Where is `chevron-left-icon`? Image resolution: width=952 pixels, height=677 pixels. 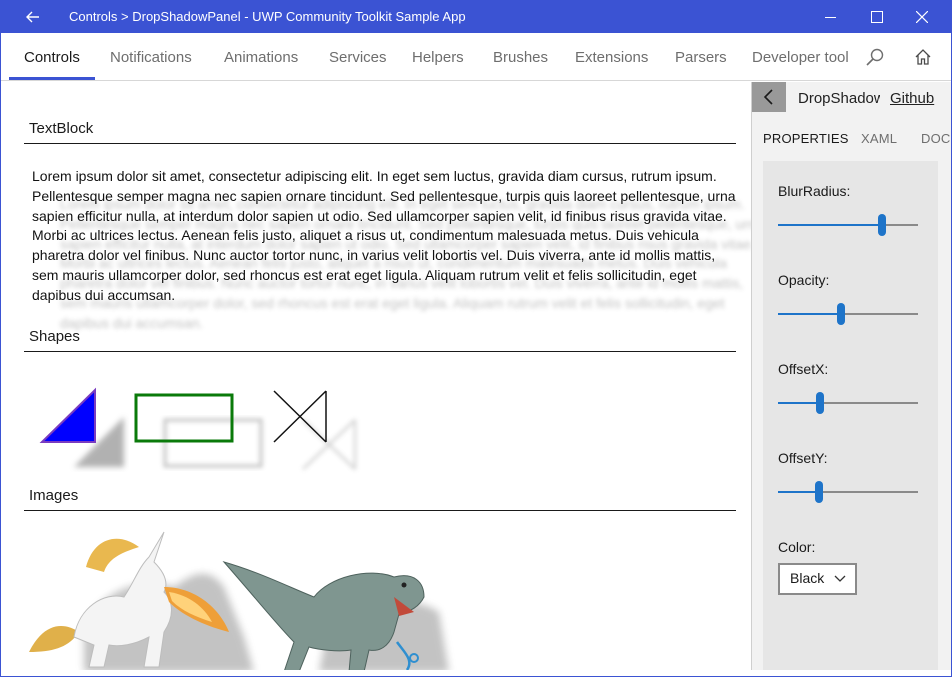
chevron-left-icon is located at coordinates (768, 97).